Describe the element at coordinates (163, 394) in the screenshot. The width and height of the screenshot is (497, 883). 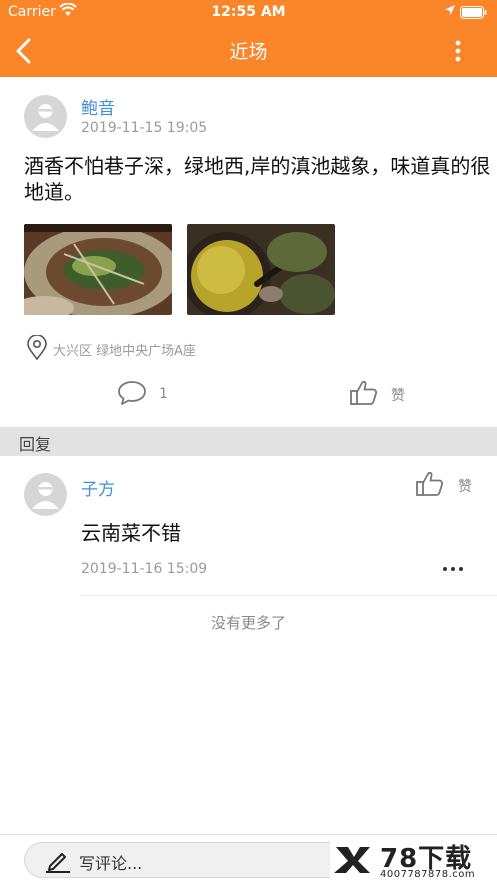
I see `comment-count: 1` at that location.